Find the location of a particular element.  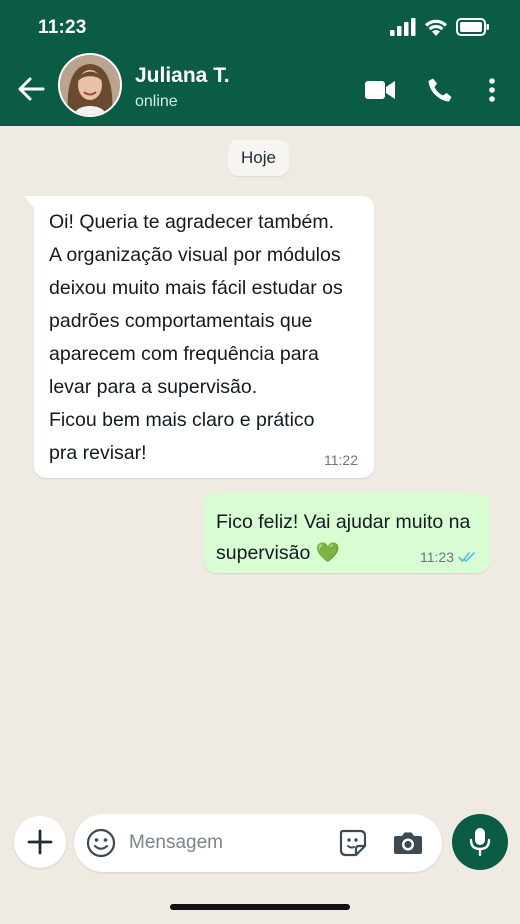

message-input-container is located at coordinates (258, 843).